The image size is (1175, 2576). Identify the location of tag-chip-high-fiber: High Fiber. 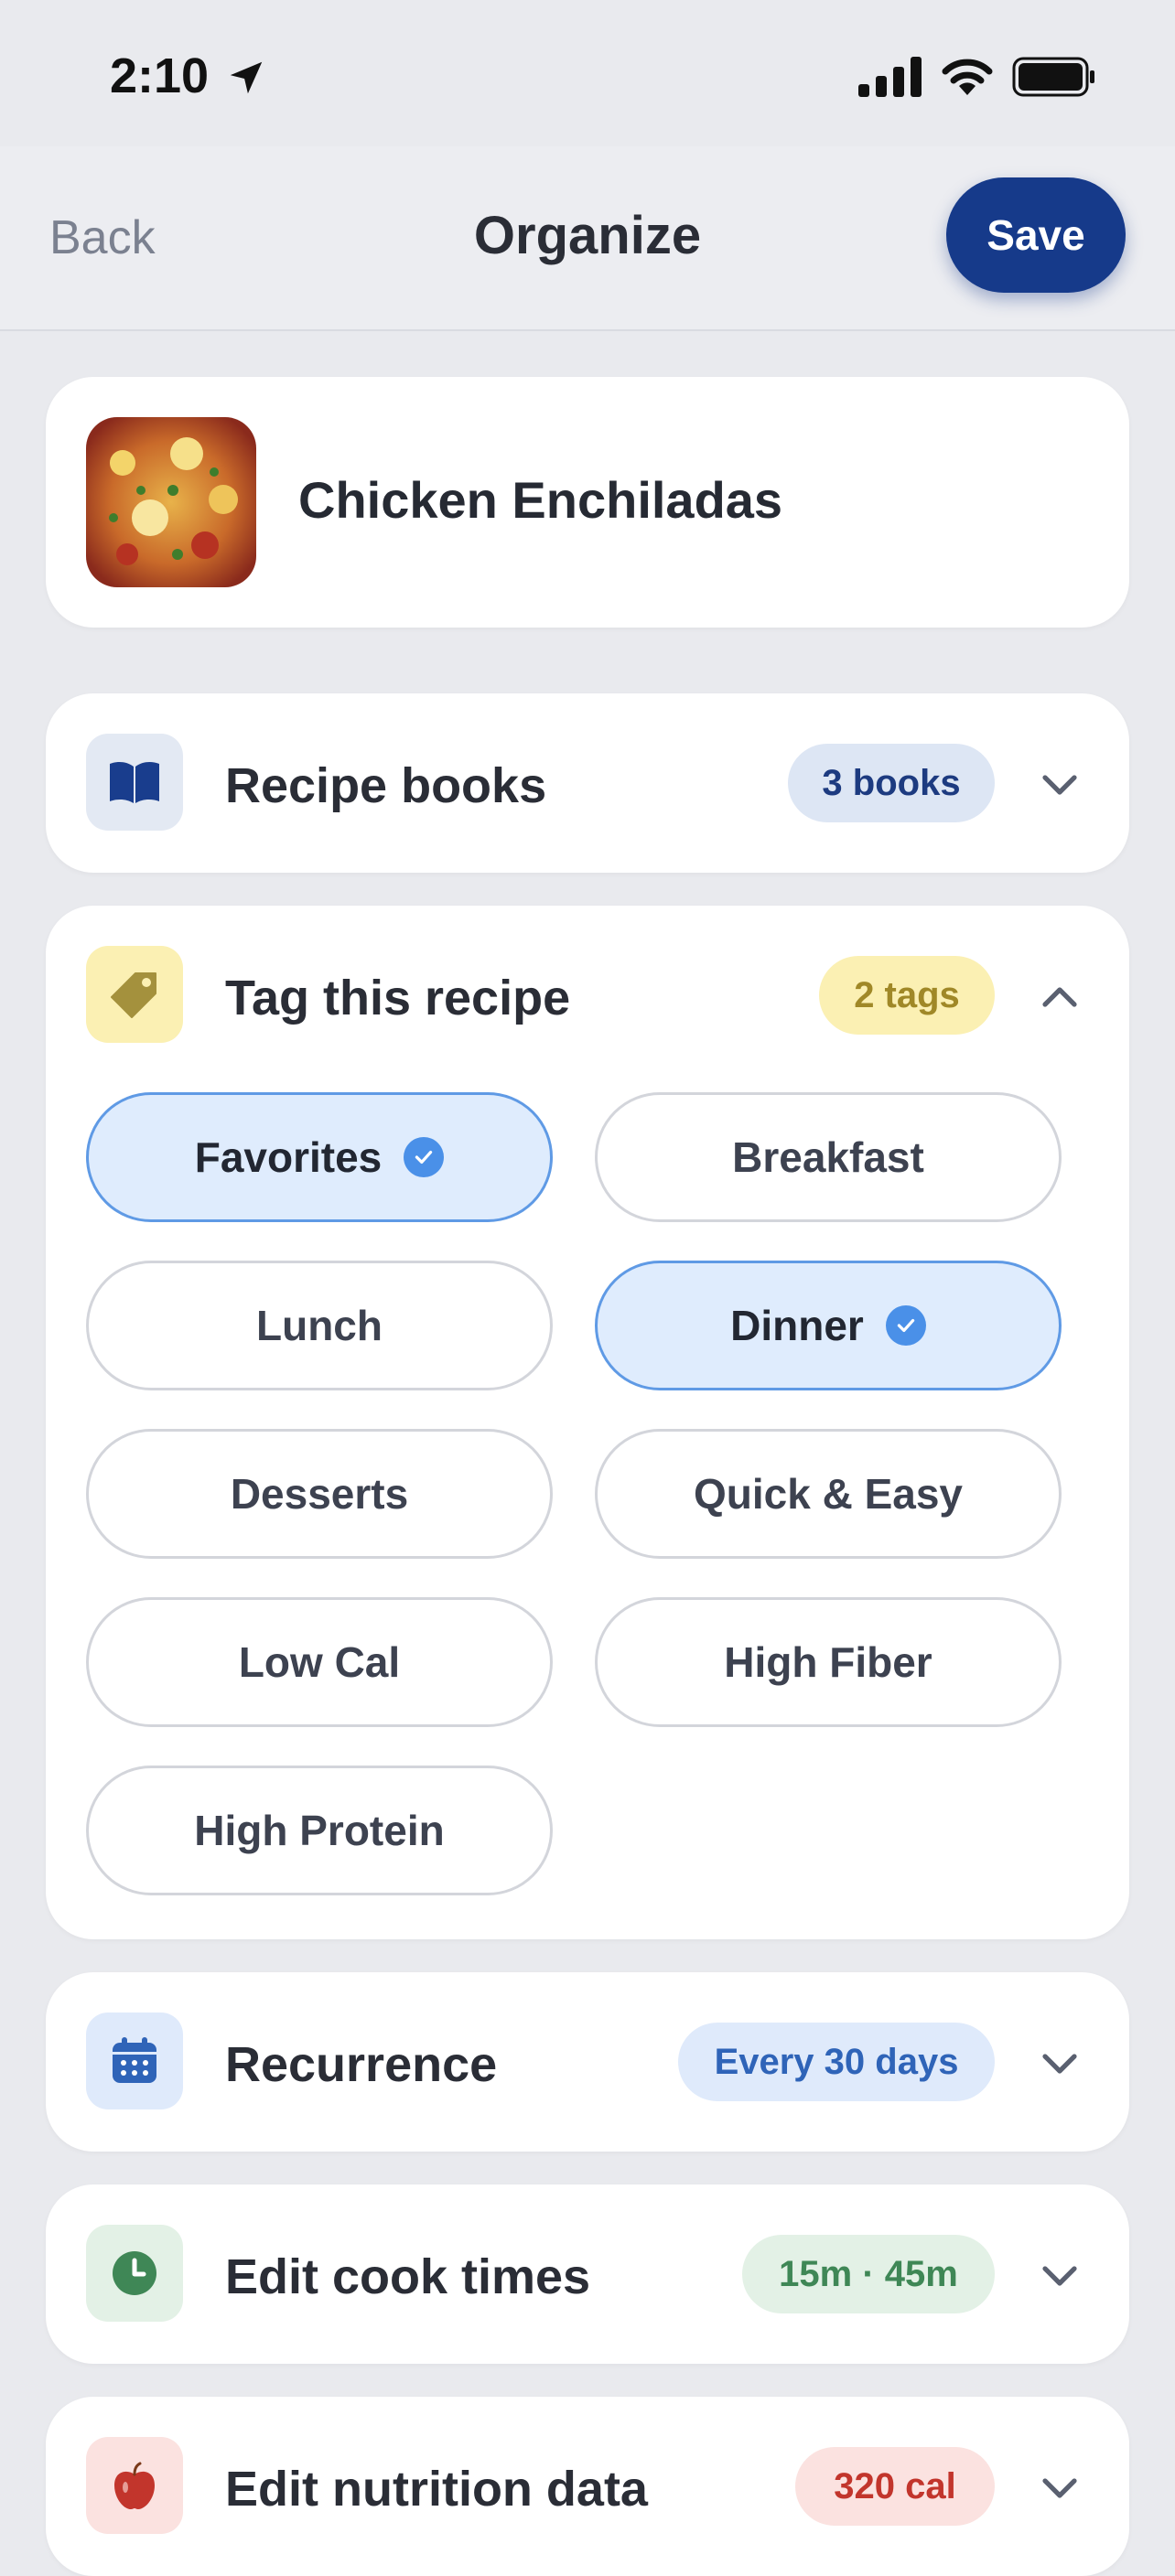
(828, 1662).